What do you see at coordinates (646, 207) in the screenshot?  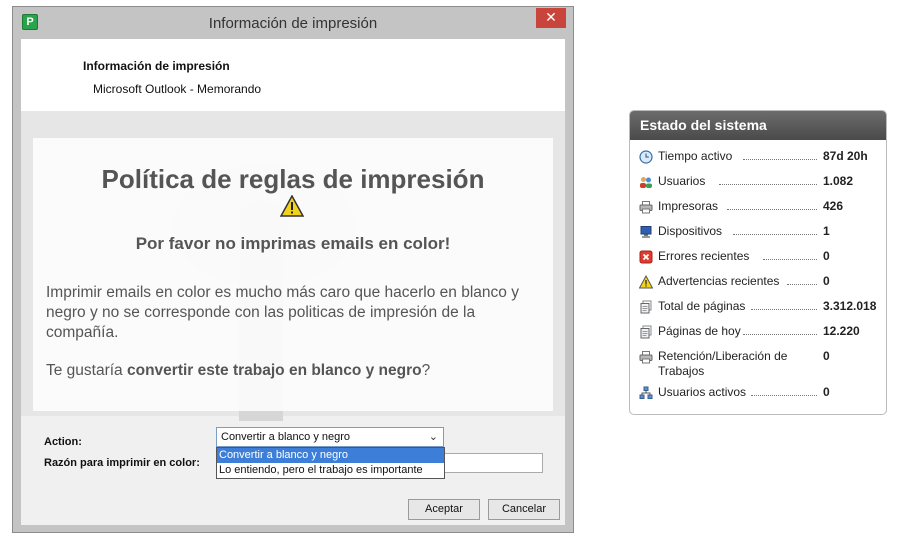 I see `printer-icon` at bounding box center [646, 207].